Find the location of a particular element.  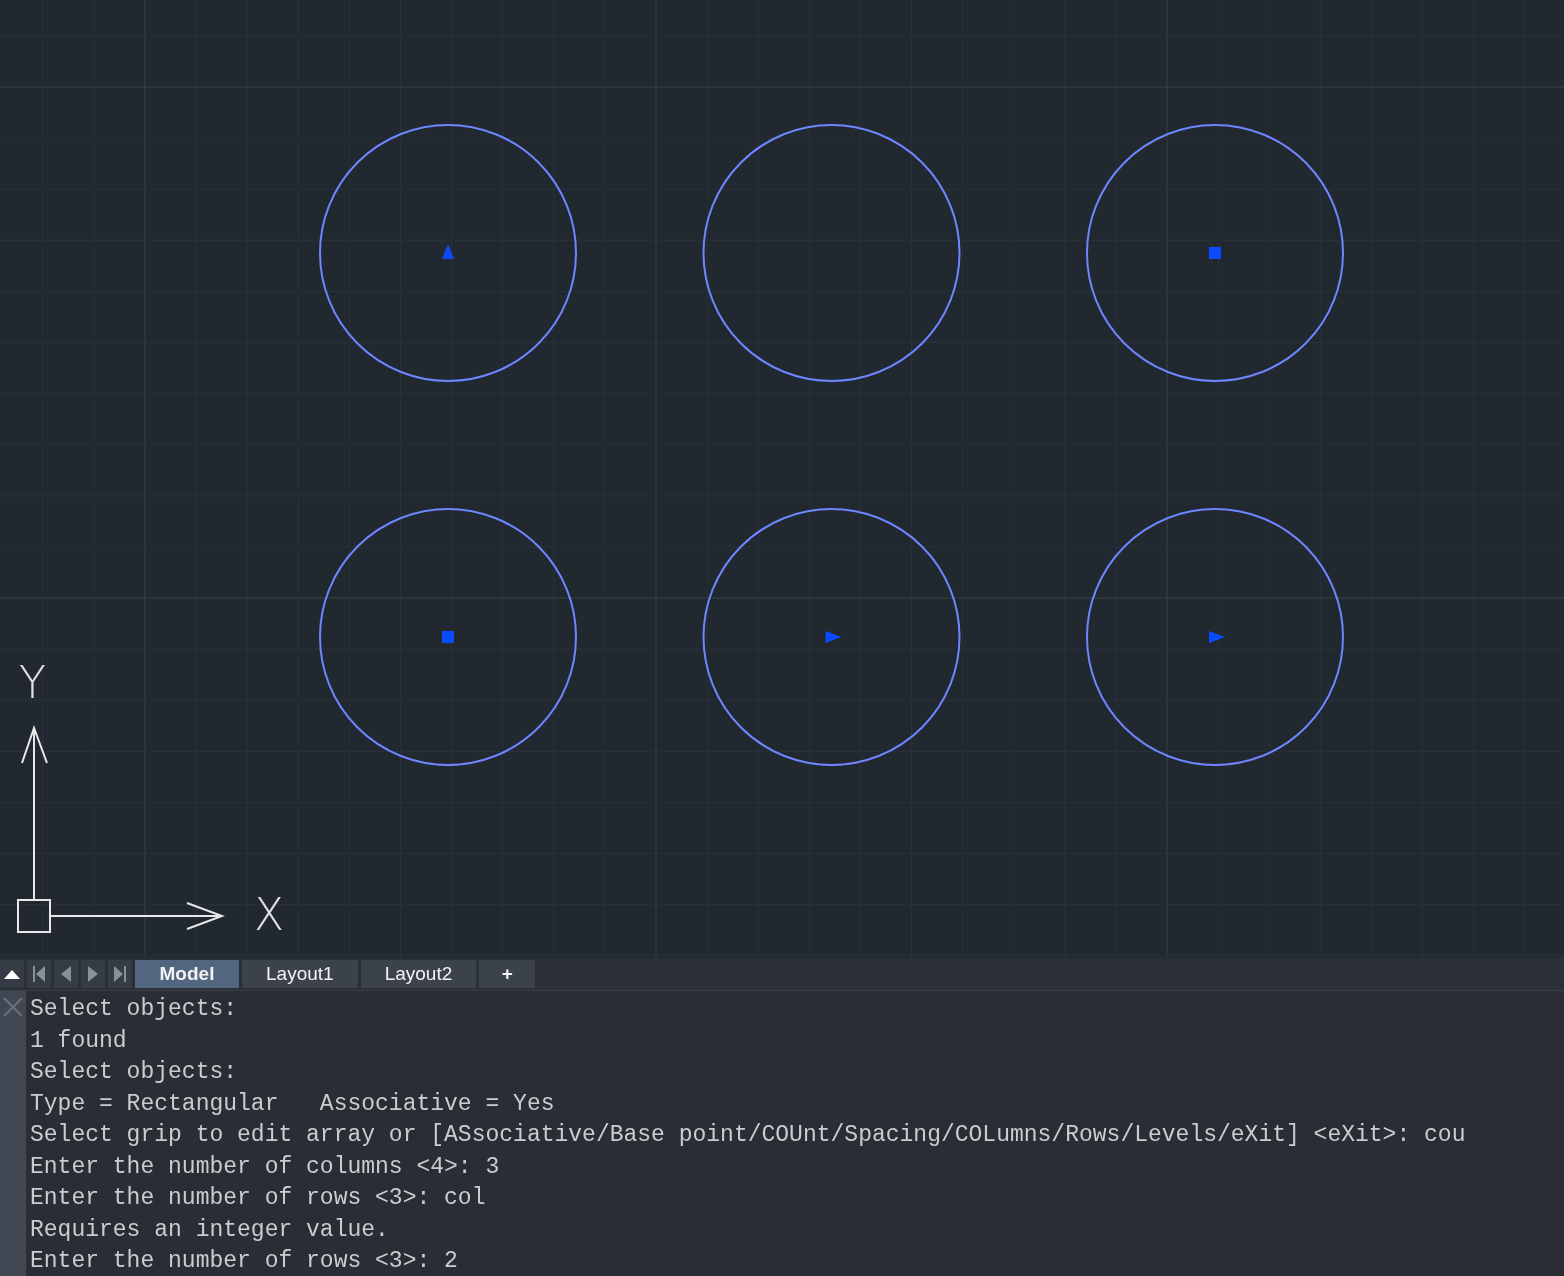

new-layout-button: + is located at coordinates (507, 974).